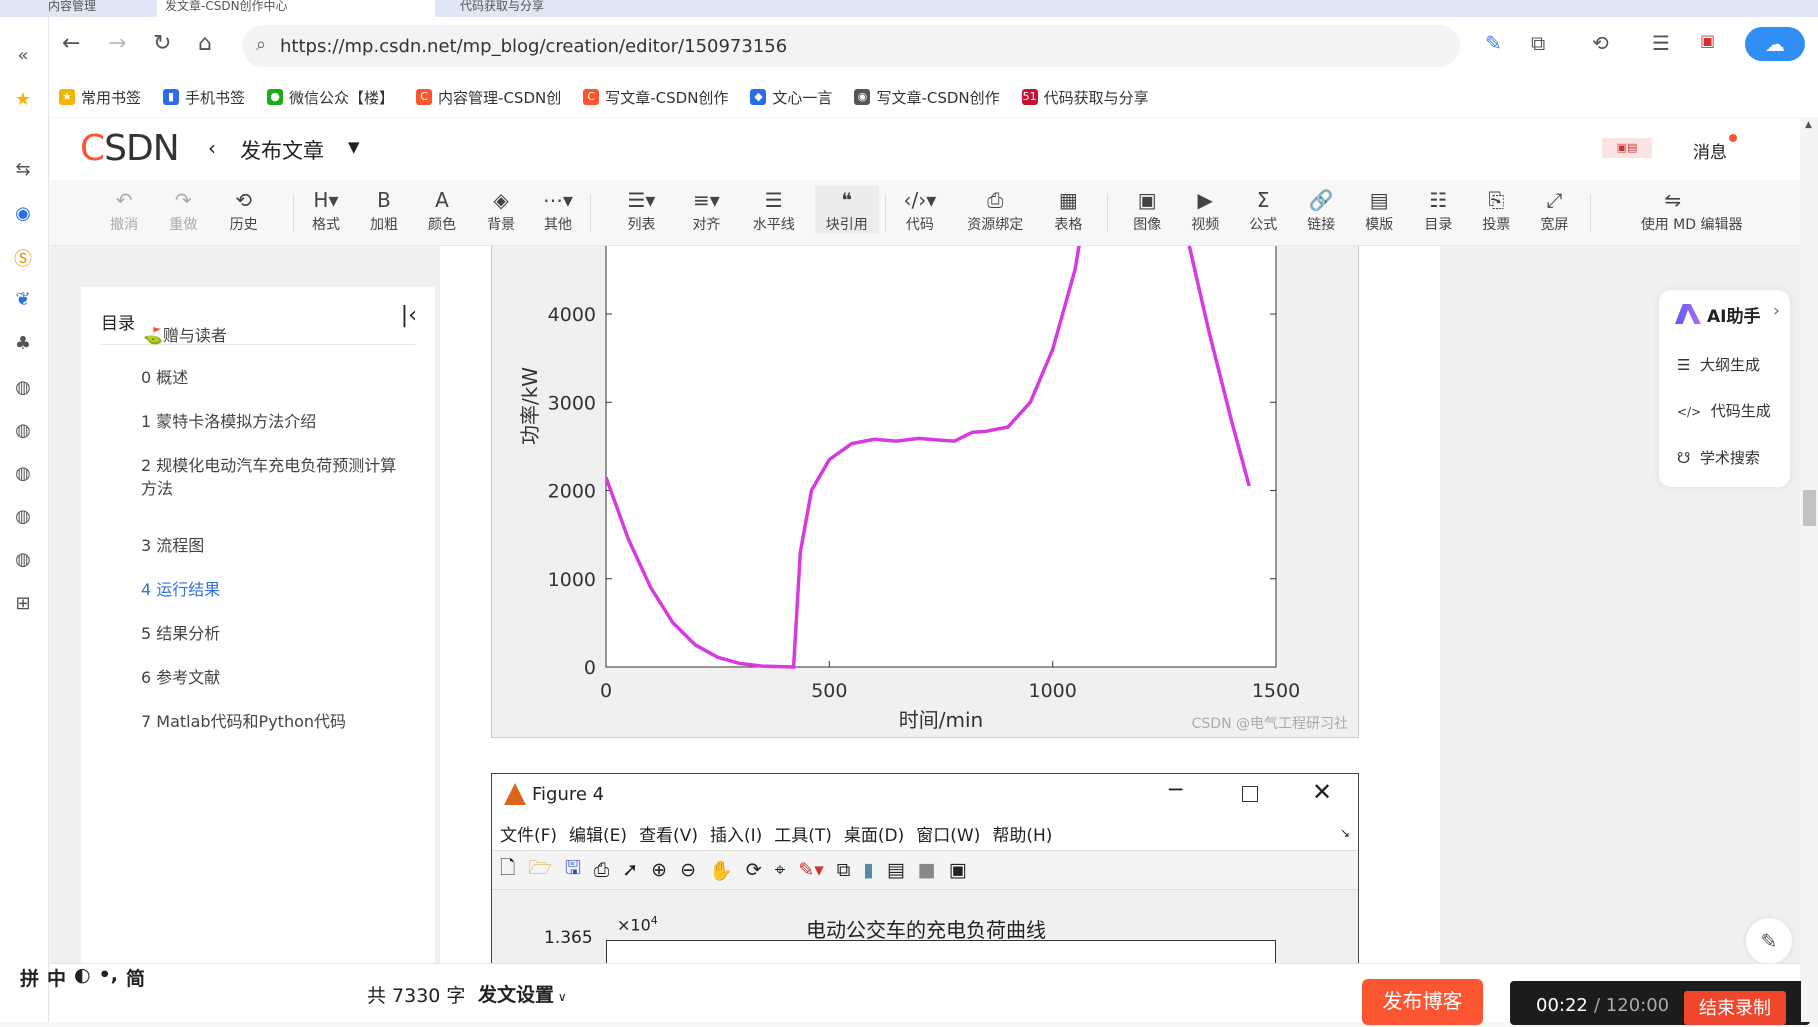 The image size is (1818, 1027). I want to click on legend-icon: ▤, so click(896, 870).